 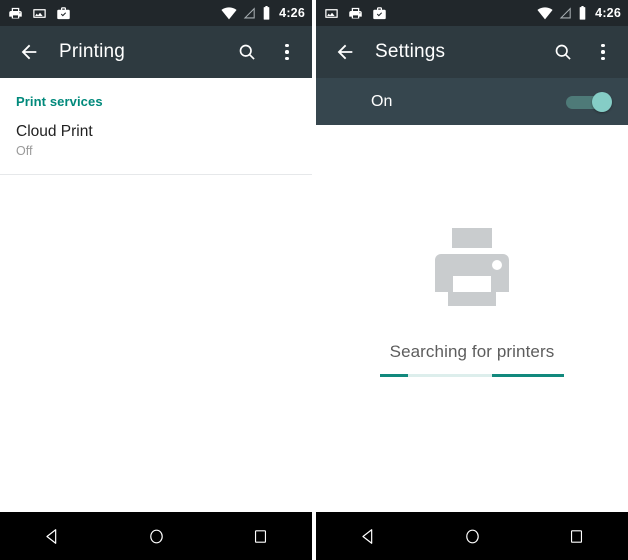 What do you see at coordinates (472, 52) in the screenshot?
I see `right-toolbar: Settings` at bounding box center [472, 52].